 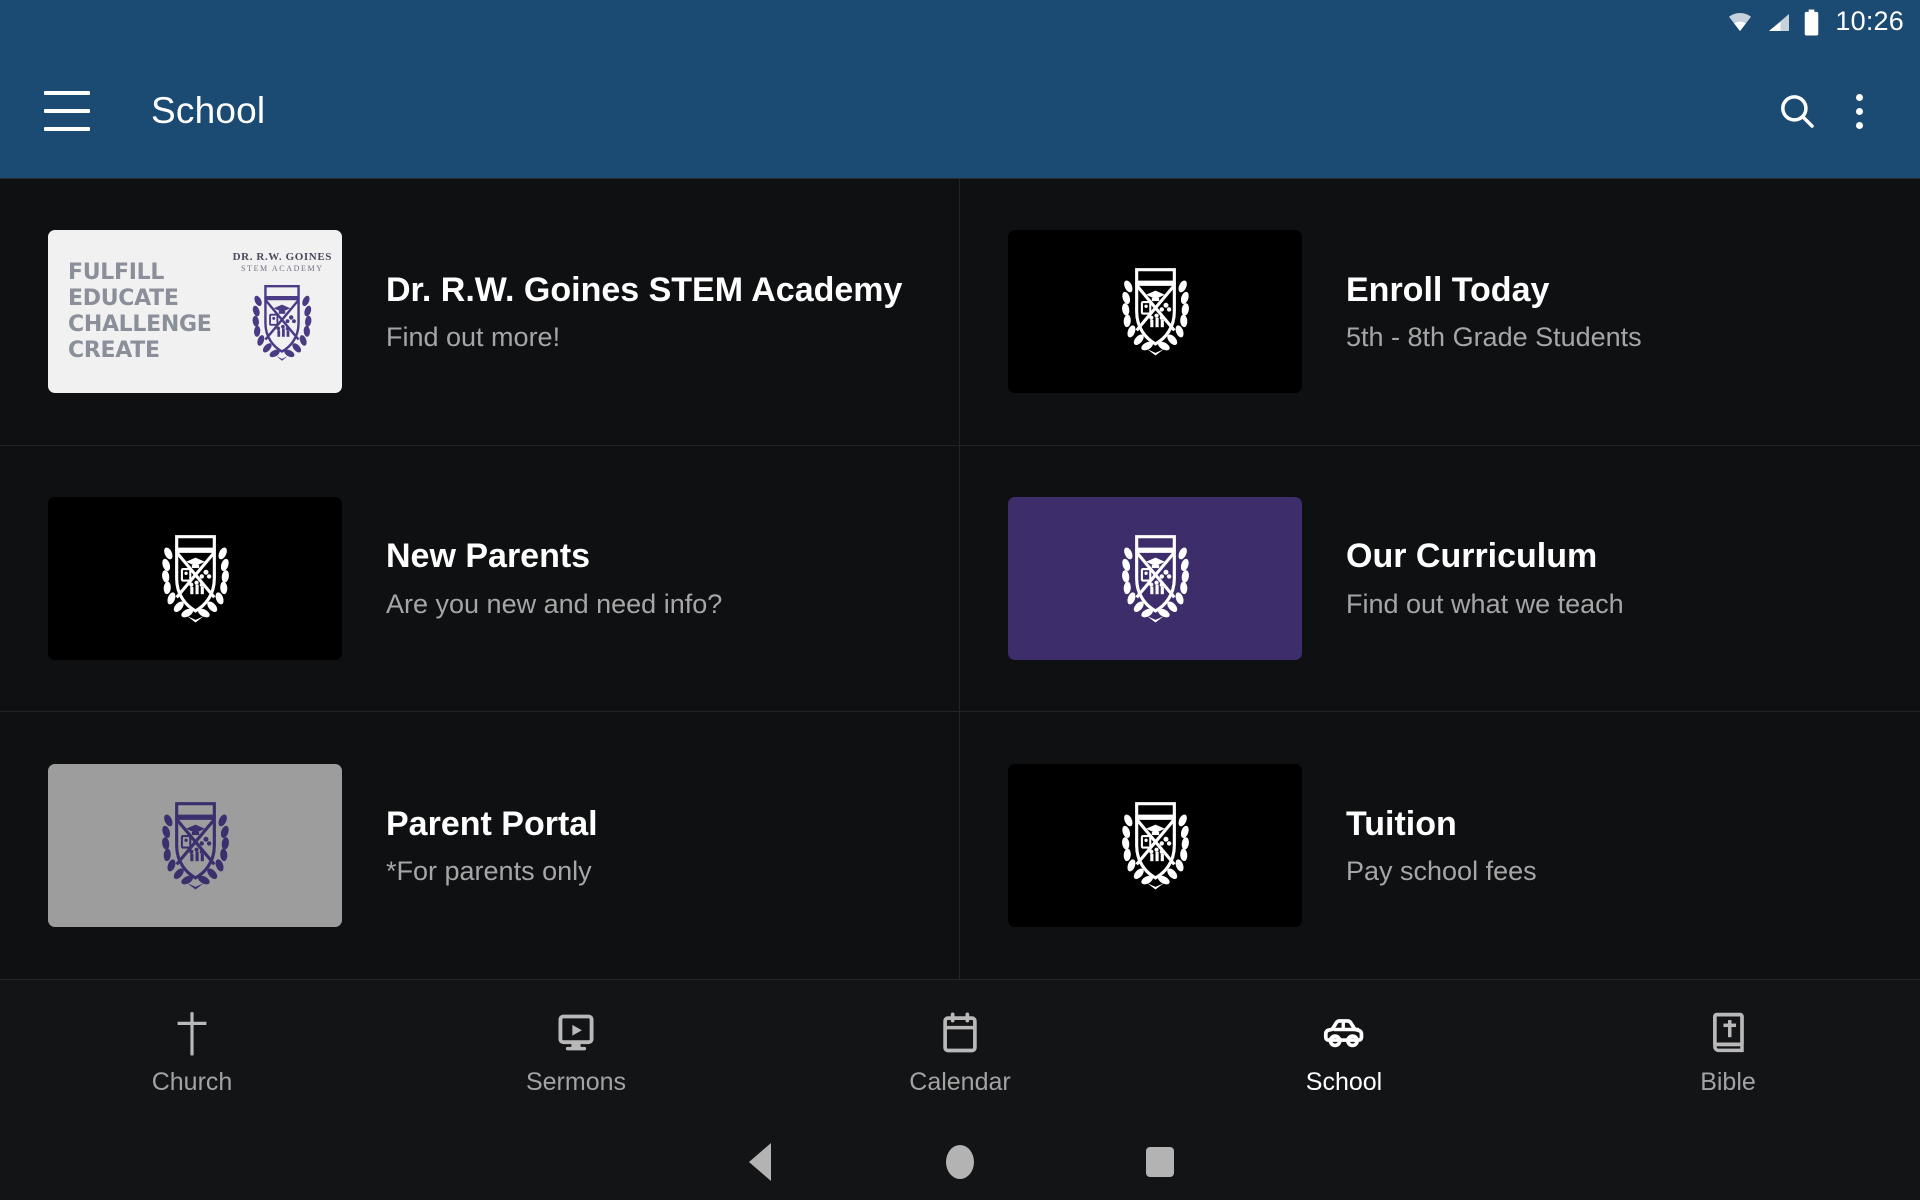 I want to click on promo-word: EDUCATE, so click(x=123, y=299).